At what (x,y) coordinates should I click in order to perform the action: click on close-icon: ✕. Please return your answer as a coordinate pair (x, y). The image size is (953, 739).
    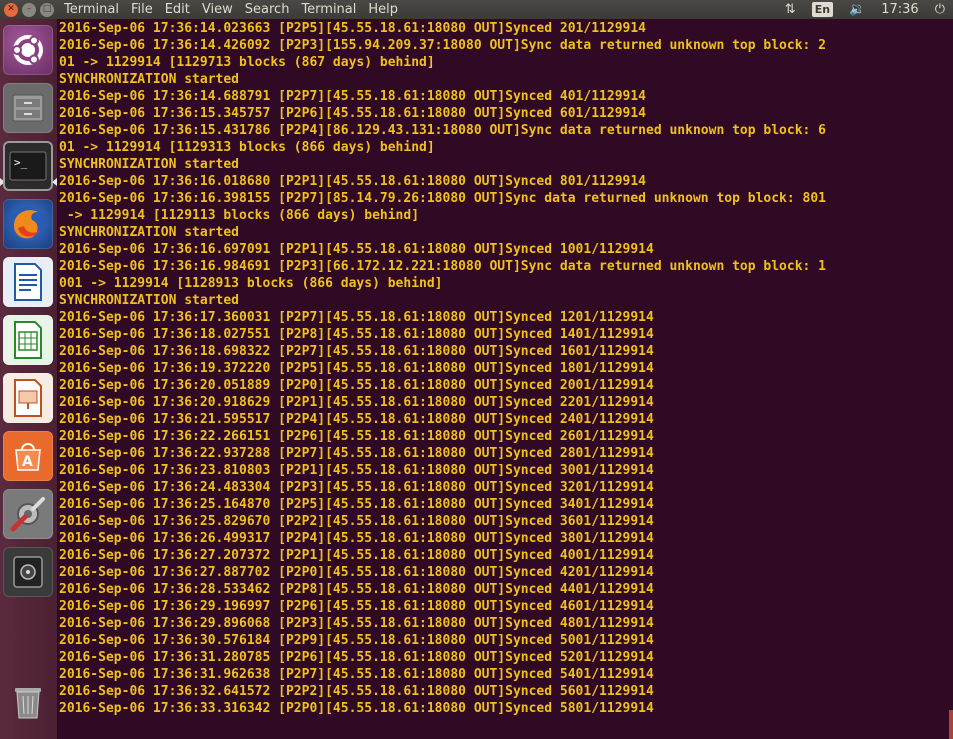
    Looking at the image, I should click on (11, 9).